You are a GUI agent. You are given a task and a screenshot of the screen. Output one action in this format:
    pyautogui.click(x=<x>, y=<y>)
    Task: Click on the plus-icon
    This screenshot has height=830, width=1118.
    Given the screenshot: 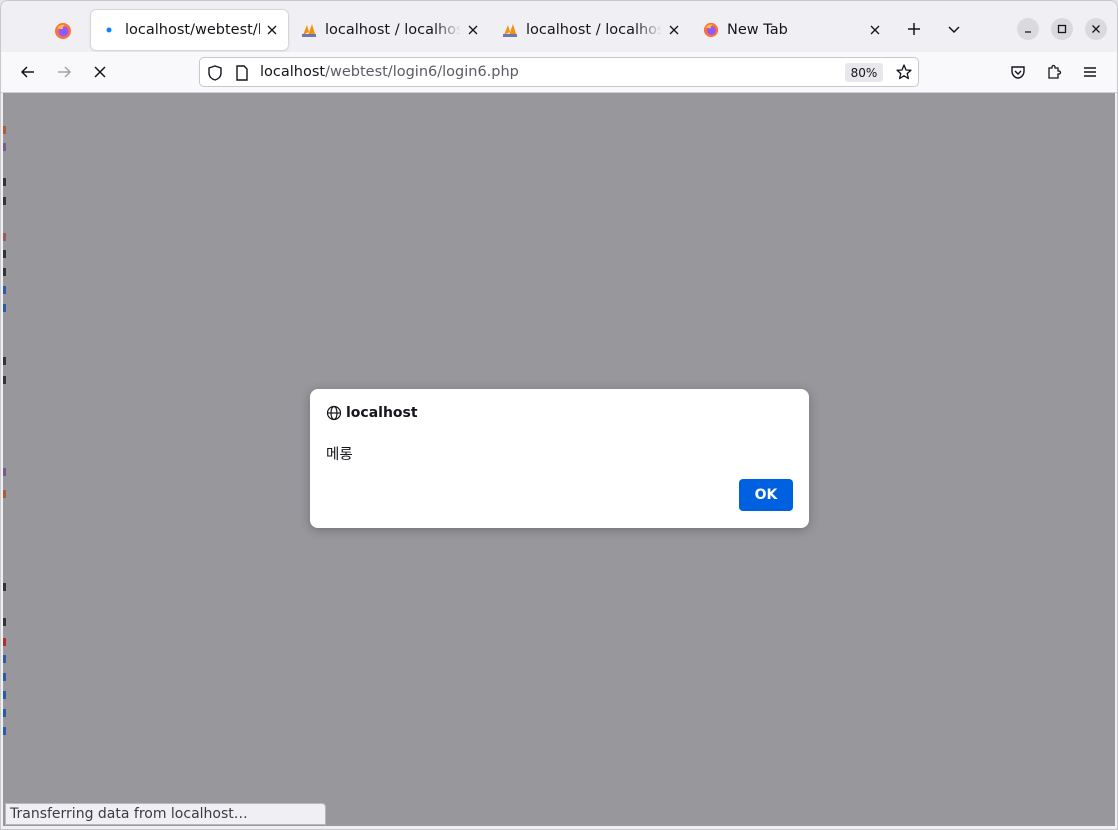 What is the action you would take?
    pyautogui.click(x=914, y=29)
    